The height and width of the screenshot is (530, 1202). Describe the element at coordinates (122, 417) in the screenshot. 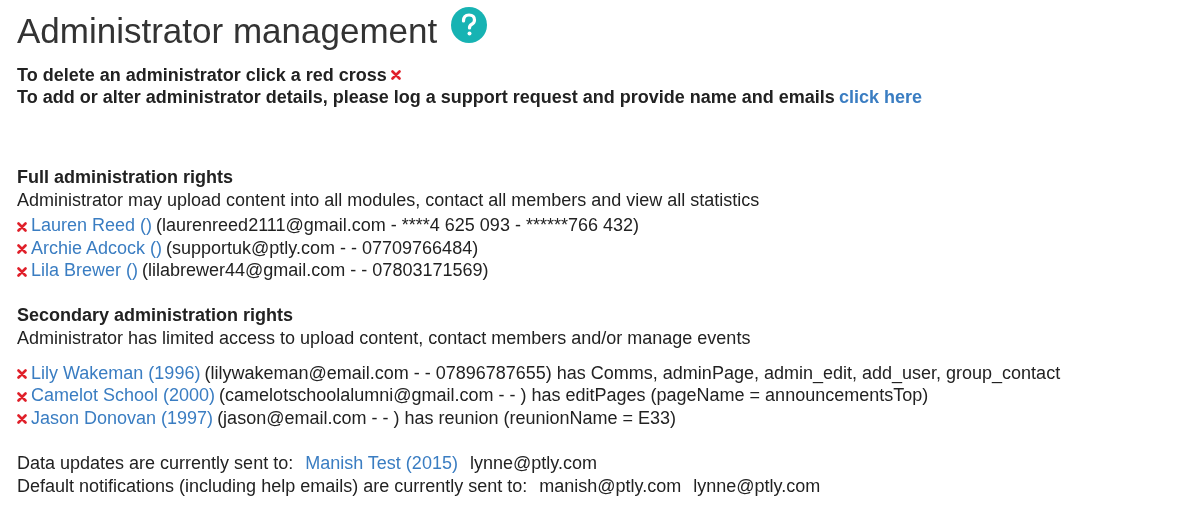

I see `admin-name-link: Jason Donovan (1997)` at that location.